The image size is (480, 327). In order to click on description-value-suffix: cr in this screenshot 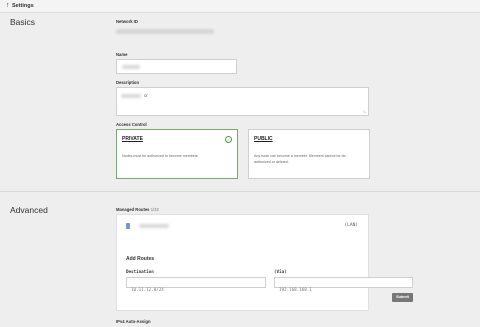, I will do `click(146, 95)`.